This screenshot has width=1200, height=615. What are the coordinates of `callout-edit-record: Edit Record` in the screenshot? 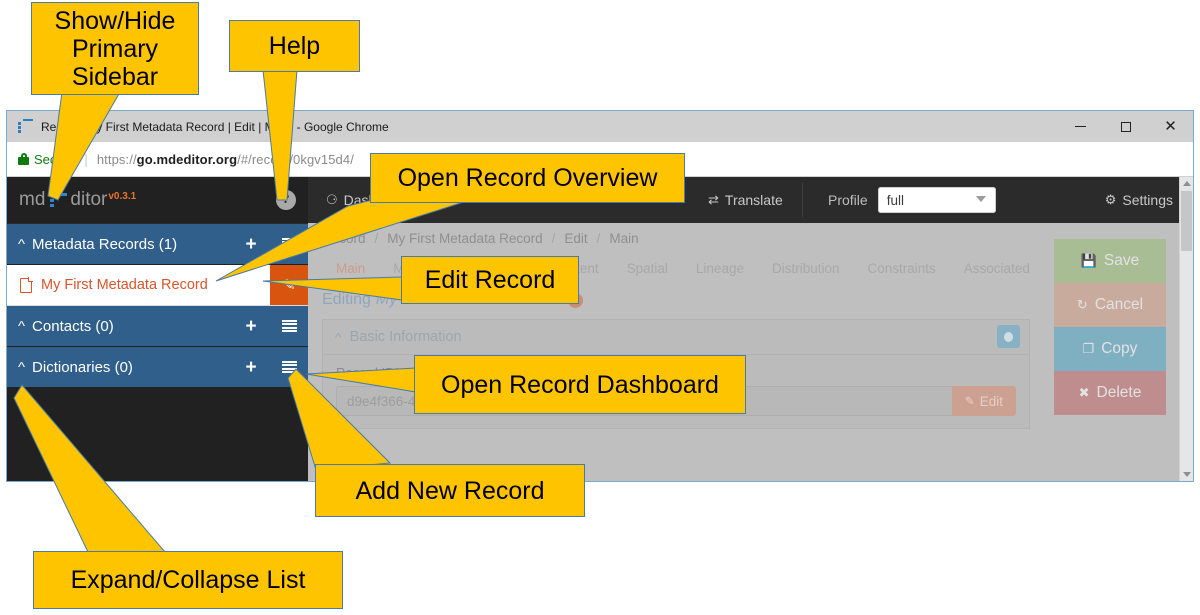 It's located at (490, 280).